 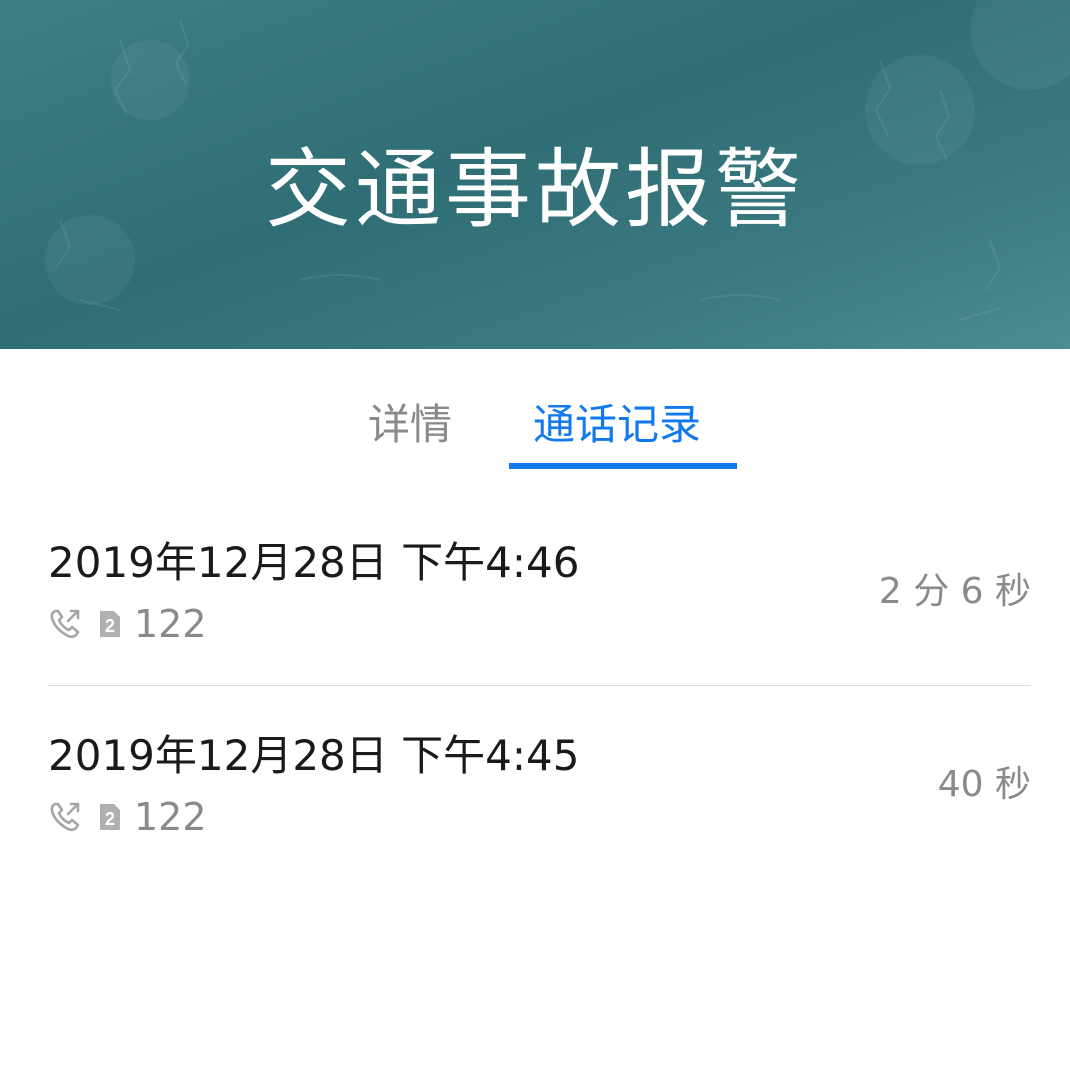 I want to click on tab-details: 详情, so click(x=413, y=425).